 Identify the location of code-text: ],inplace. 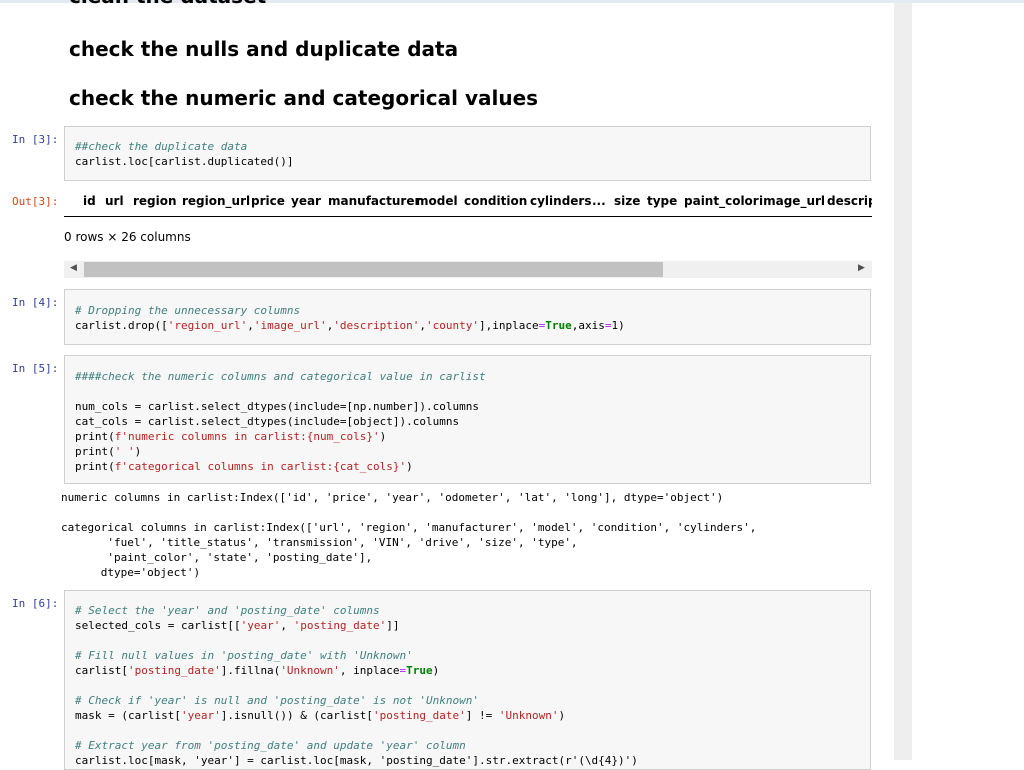
(509, 325).